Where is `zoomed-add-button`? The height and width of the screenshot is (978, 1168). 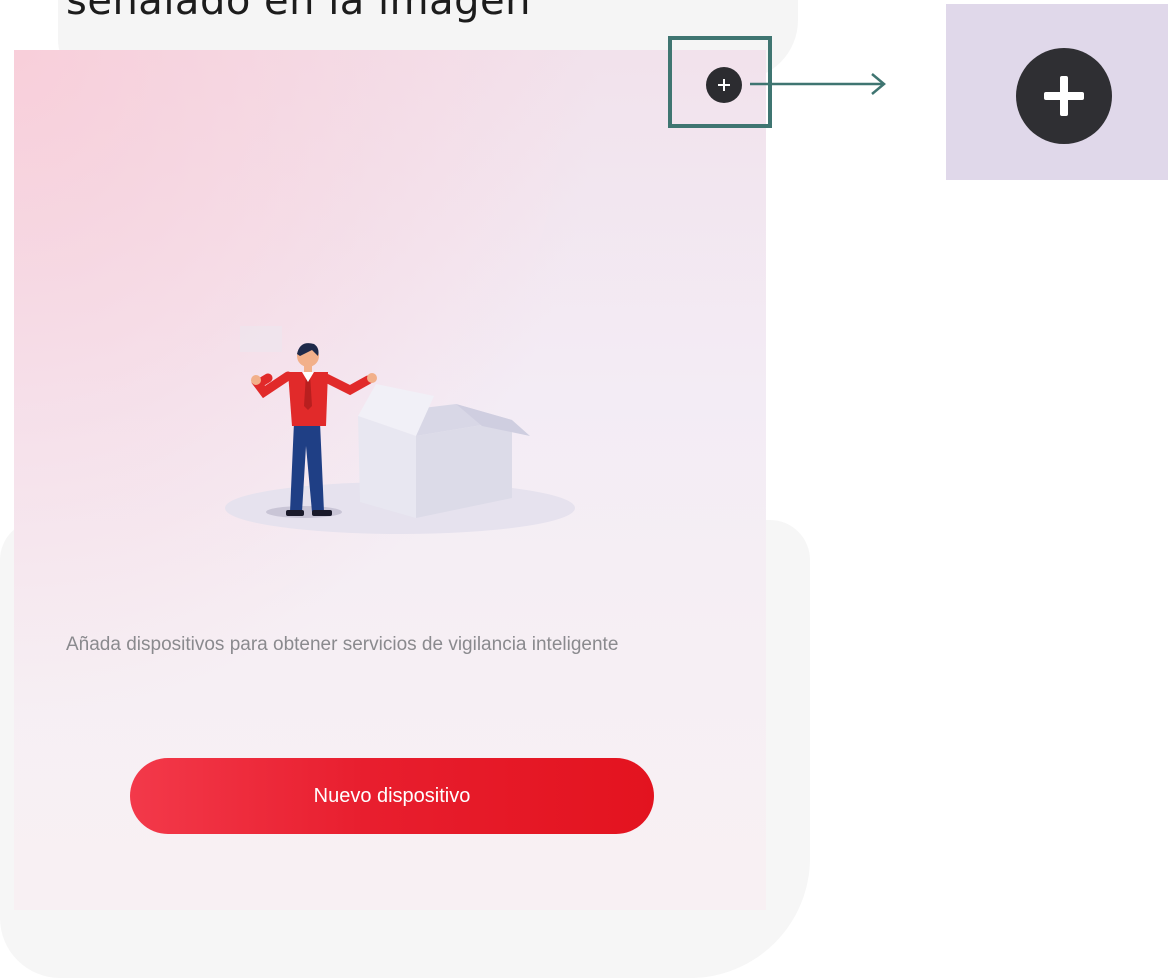 zoomed-add-button is located at coordinates (1064, 96).